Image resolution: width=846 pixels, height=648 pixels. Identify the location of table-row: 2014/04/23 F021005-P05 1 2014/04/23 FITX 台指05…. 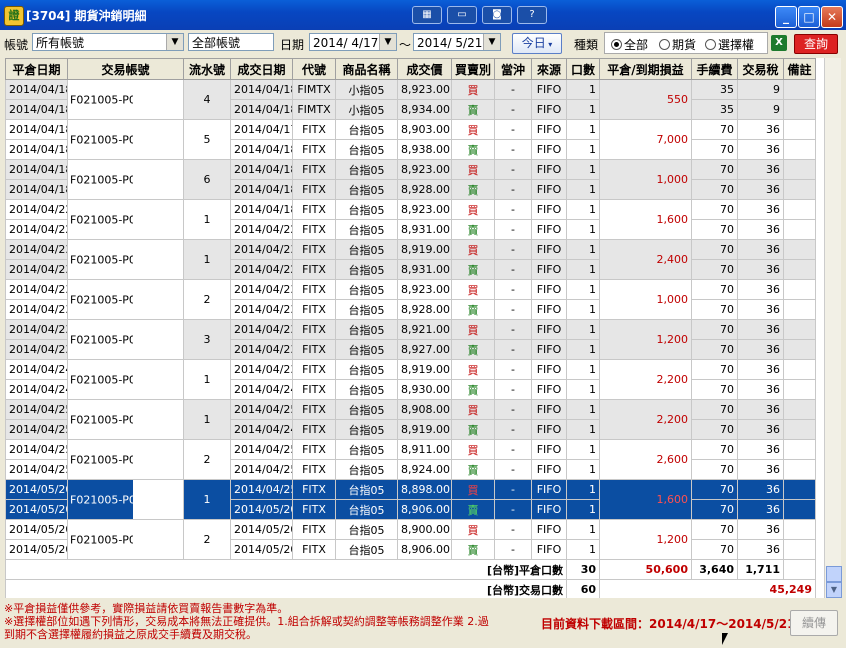
(410, 259).